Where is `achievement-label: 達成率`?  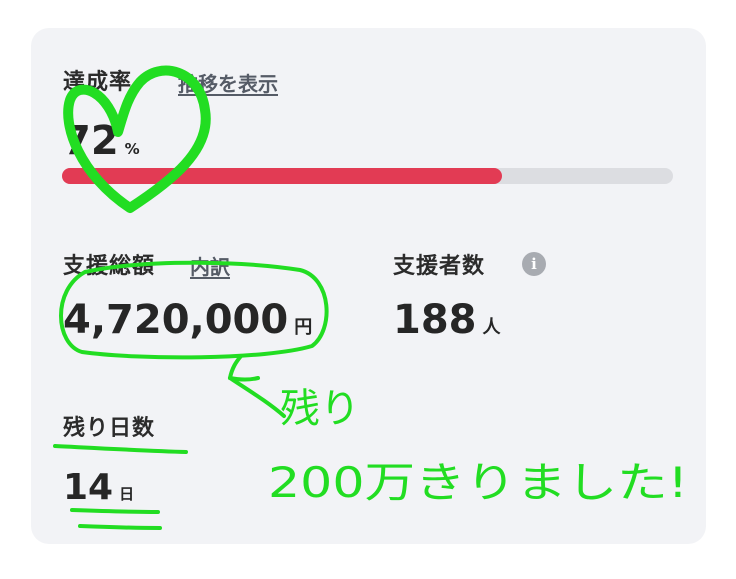 achievement-label: 達成率 is located at coordinates (98, 82).